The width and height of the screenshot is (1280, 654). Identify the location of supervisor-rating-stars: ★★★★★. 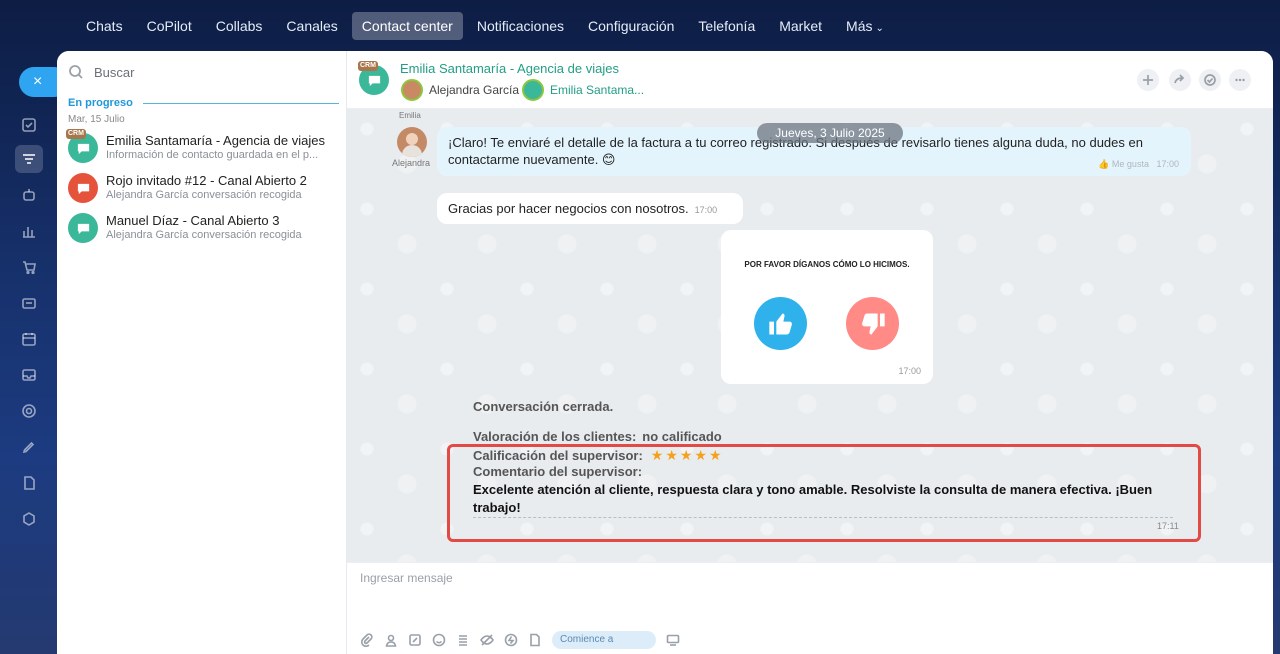
(687, 455).